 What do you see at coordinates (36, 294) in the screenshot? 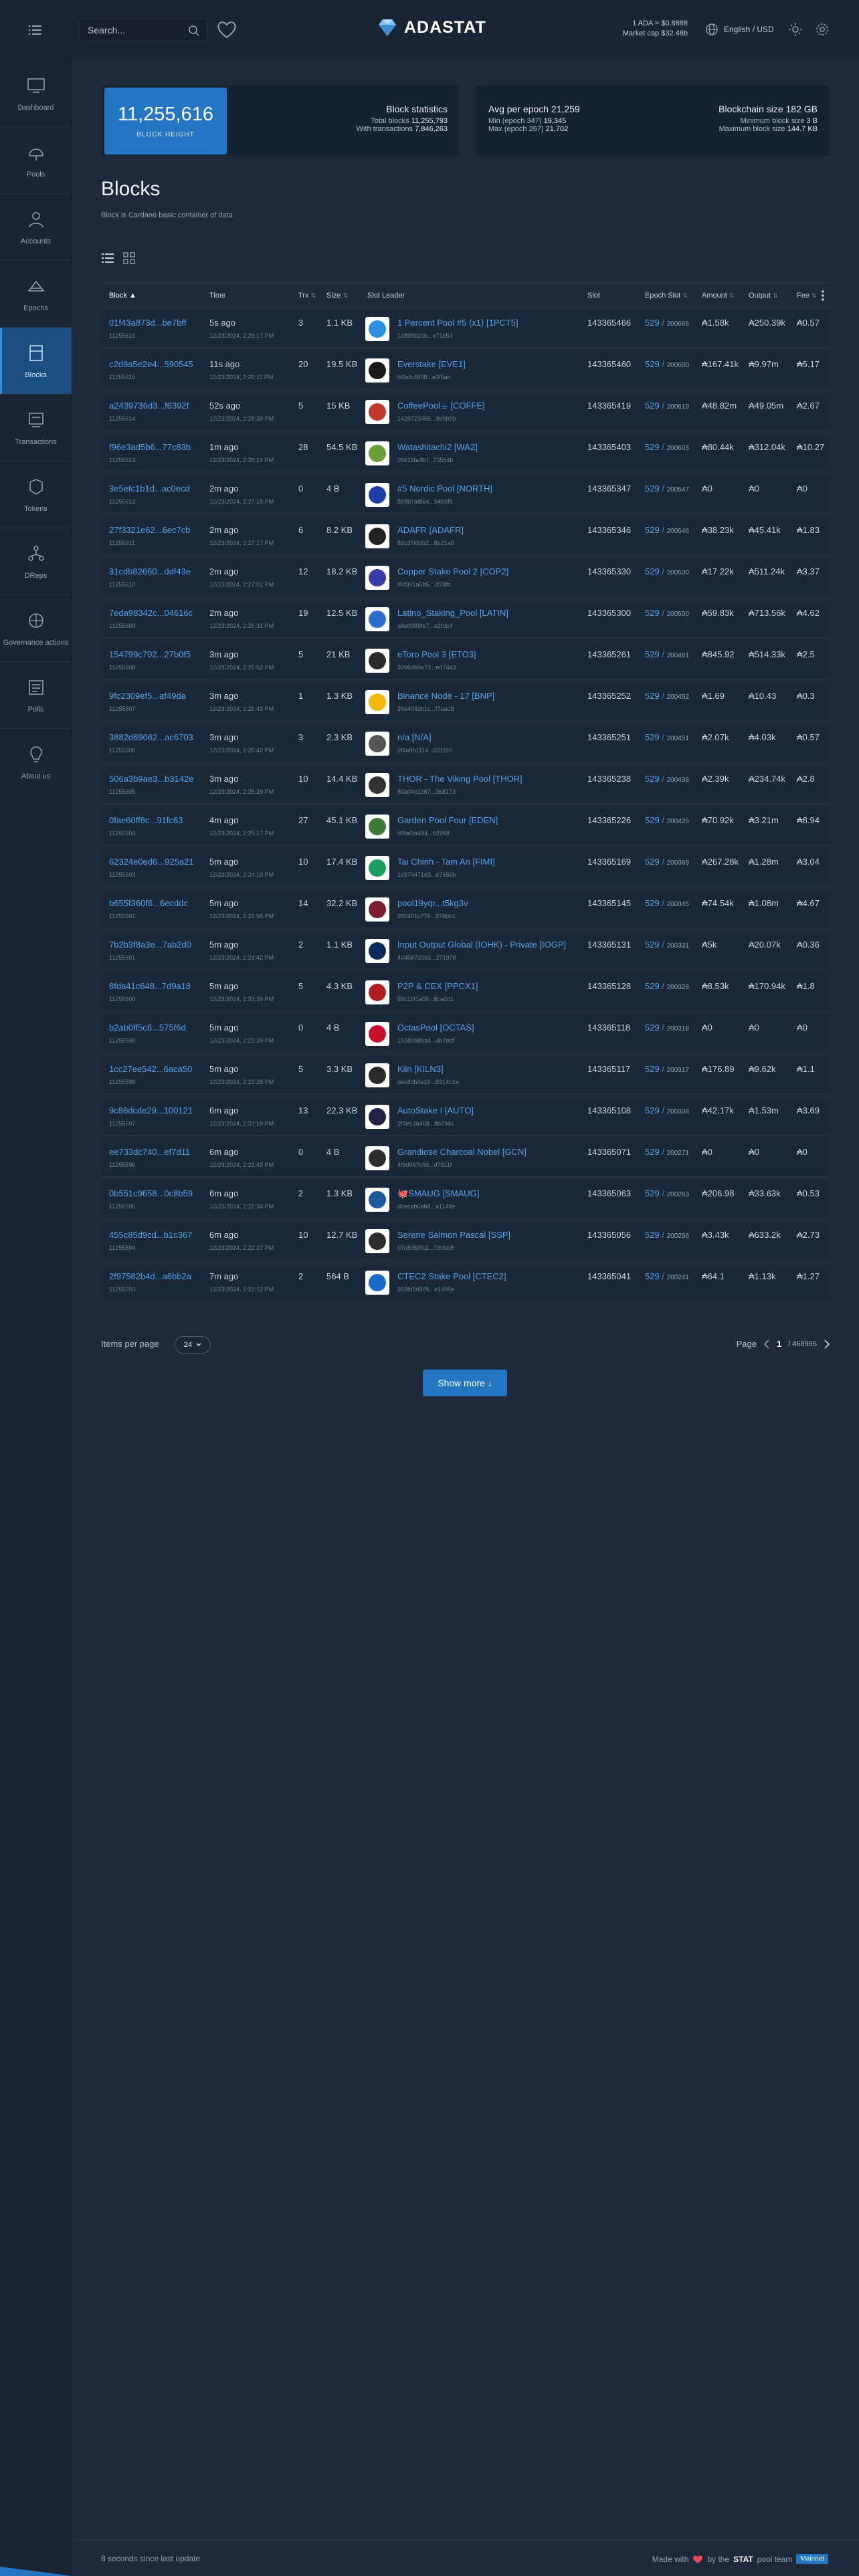
I see `sidebar-item-epochs: Epochs` at bounding box center [36, 294].